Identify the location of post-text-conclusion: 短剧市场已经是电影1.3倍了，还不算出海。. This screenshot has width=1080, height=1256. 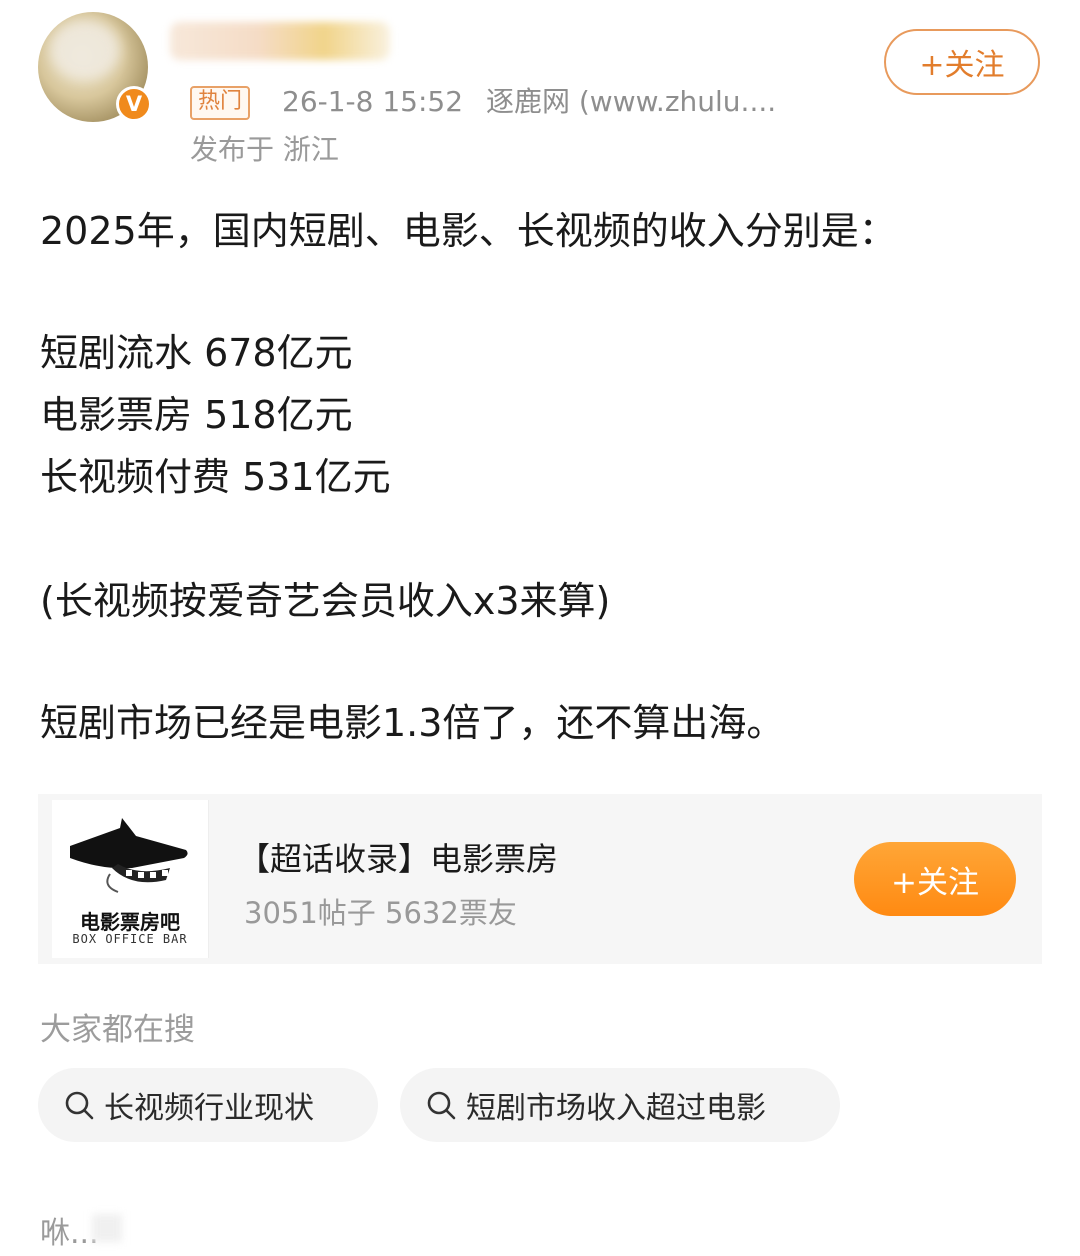
(412, 723).